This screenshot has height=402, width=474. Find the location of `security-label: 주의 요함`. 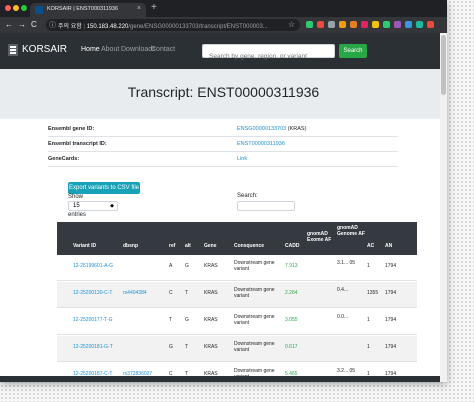

security-label: 주의 요함 is located at coordinates (70, 27).